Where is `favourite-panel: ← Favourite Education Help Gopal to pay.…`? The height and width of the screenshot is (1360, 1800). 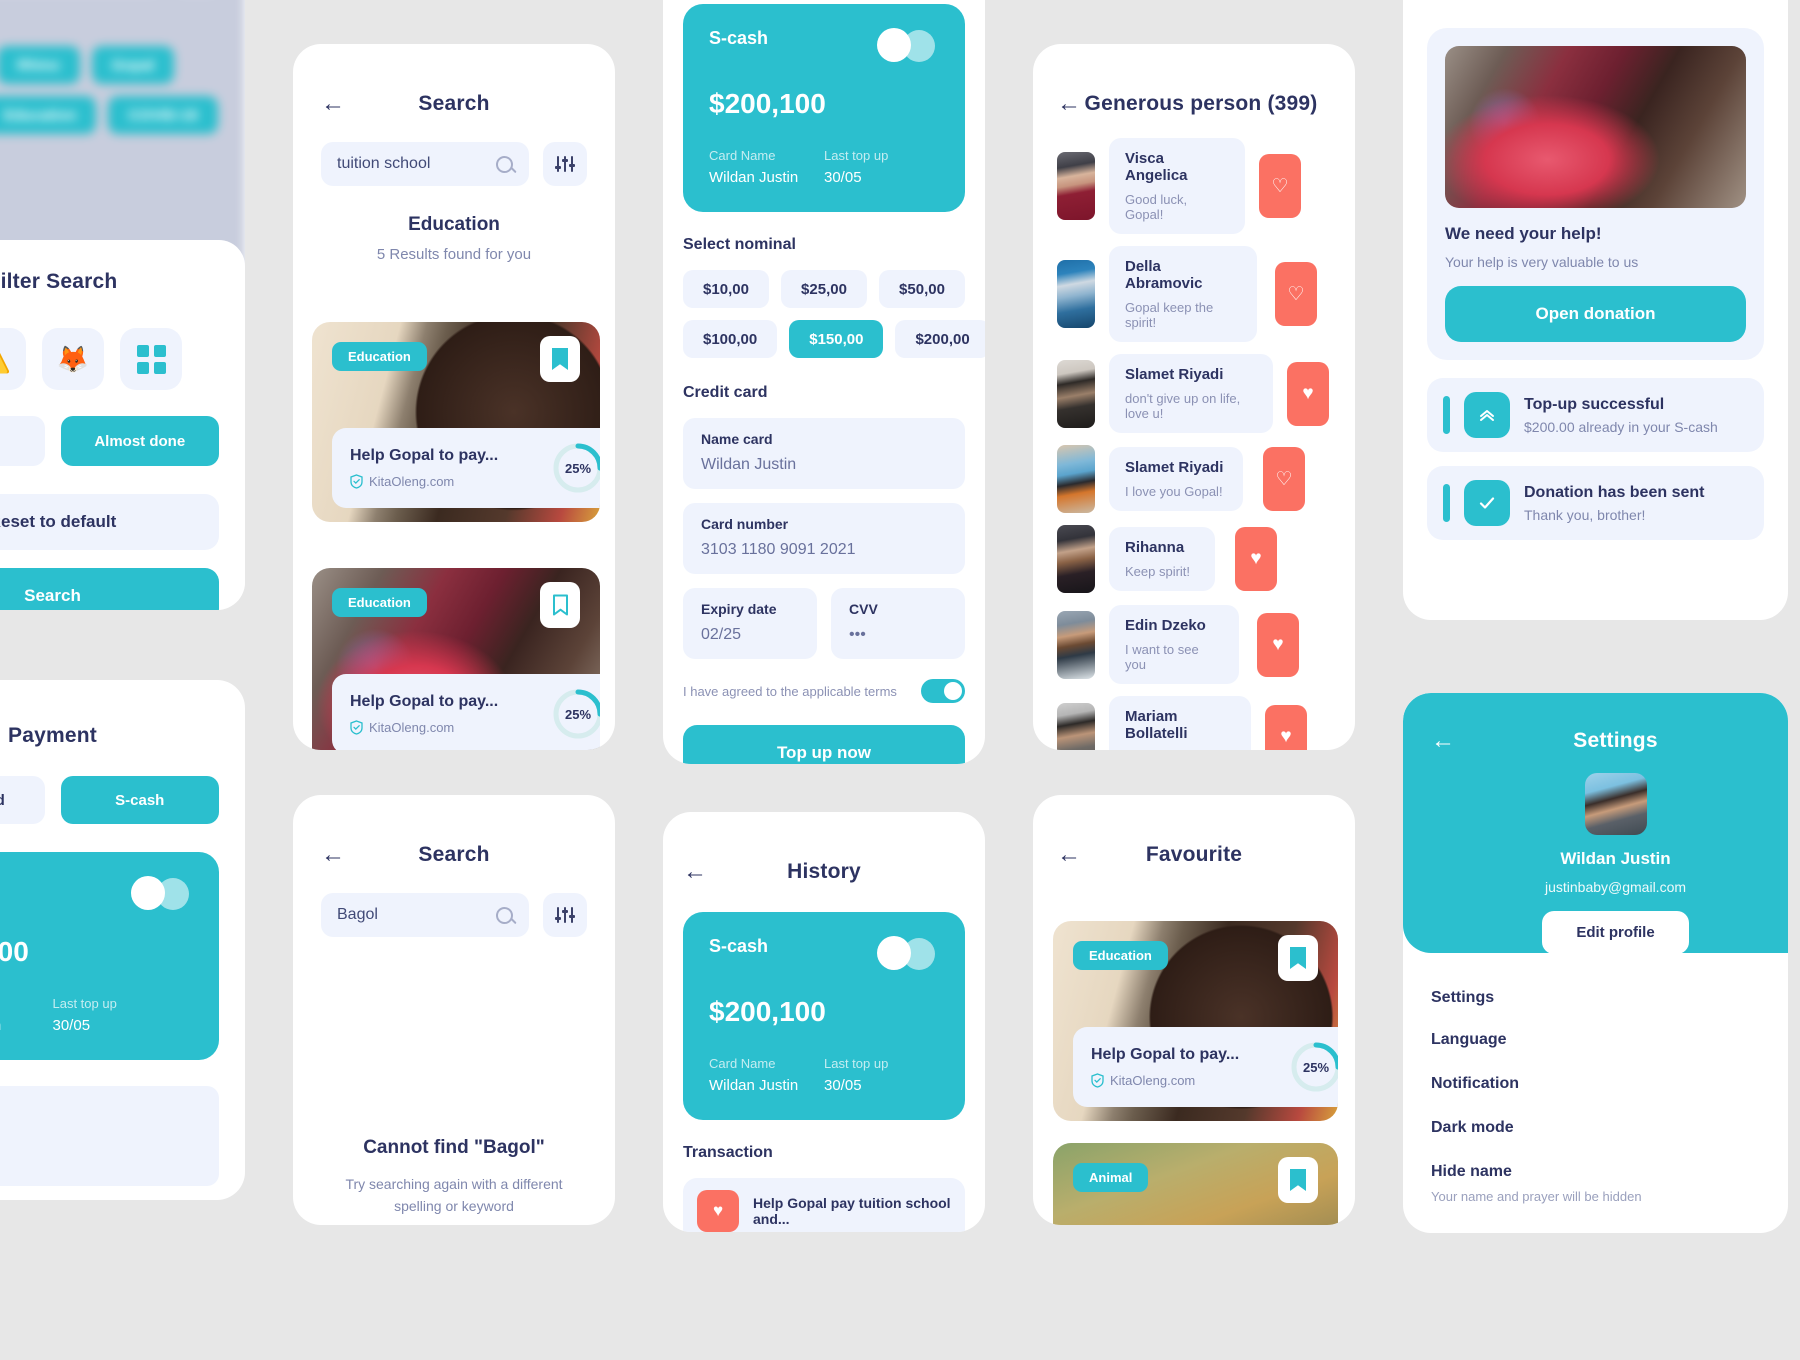 favourite-panel: ← Favourite Education Help Gopal to pay.… is located at coordinates (1194, 1010).